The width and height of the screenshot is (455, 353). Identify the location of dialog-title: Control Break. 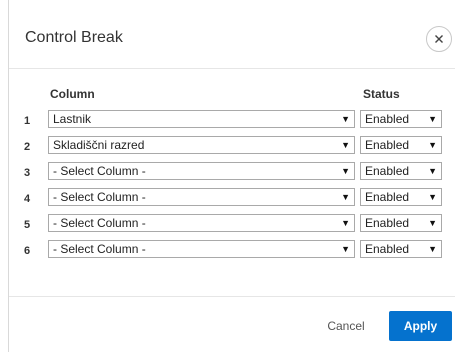
(74, 37).